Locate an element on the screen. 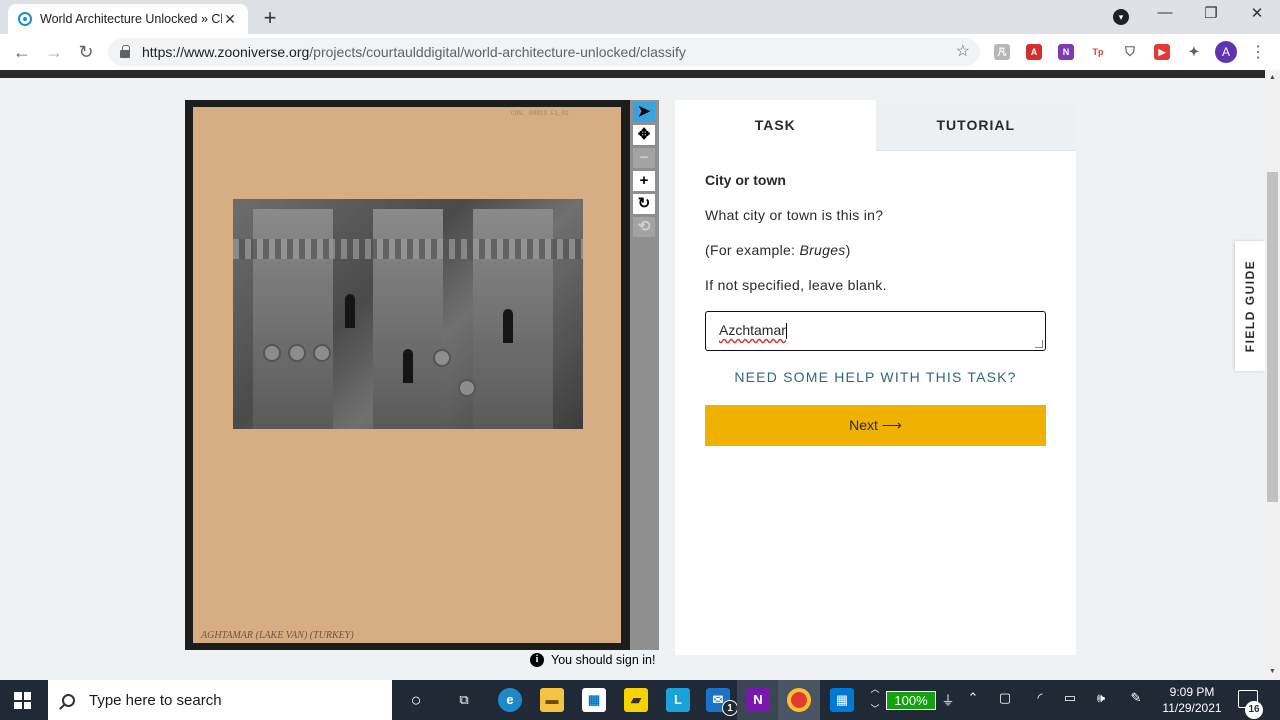  window-close-icon: ✕ is located at coordinates (1257, 13).